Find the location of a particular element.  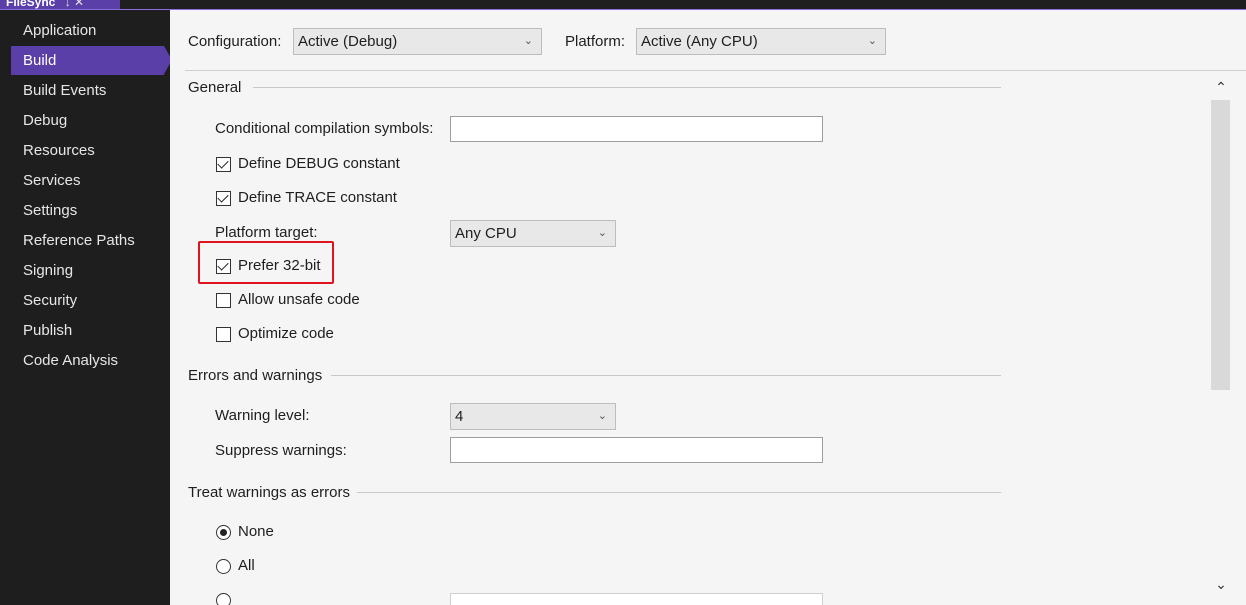

platform-target-dropdown: Any CPU ⌄ is located at coordinates (533, 233).